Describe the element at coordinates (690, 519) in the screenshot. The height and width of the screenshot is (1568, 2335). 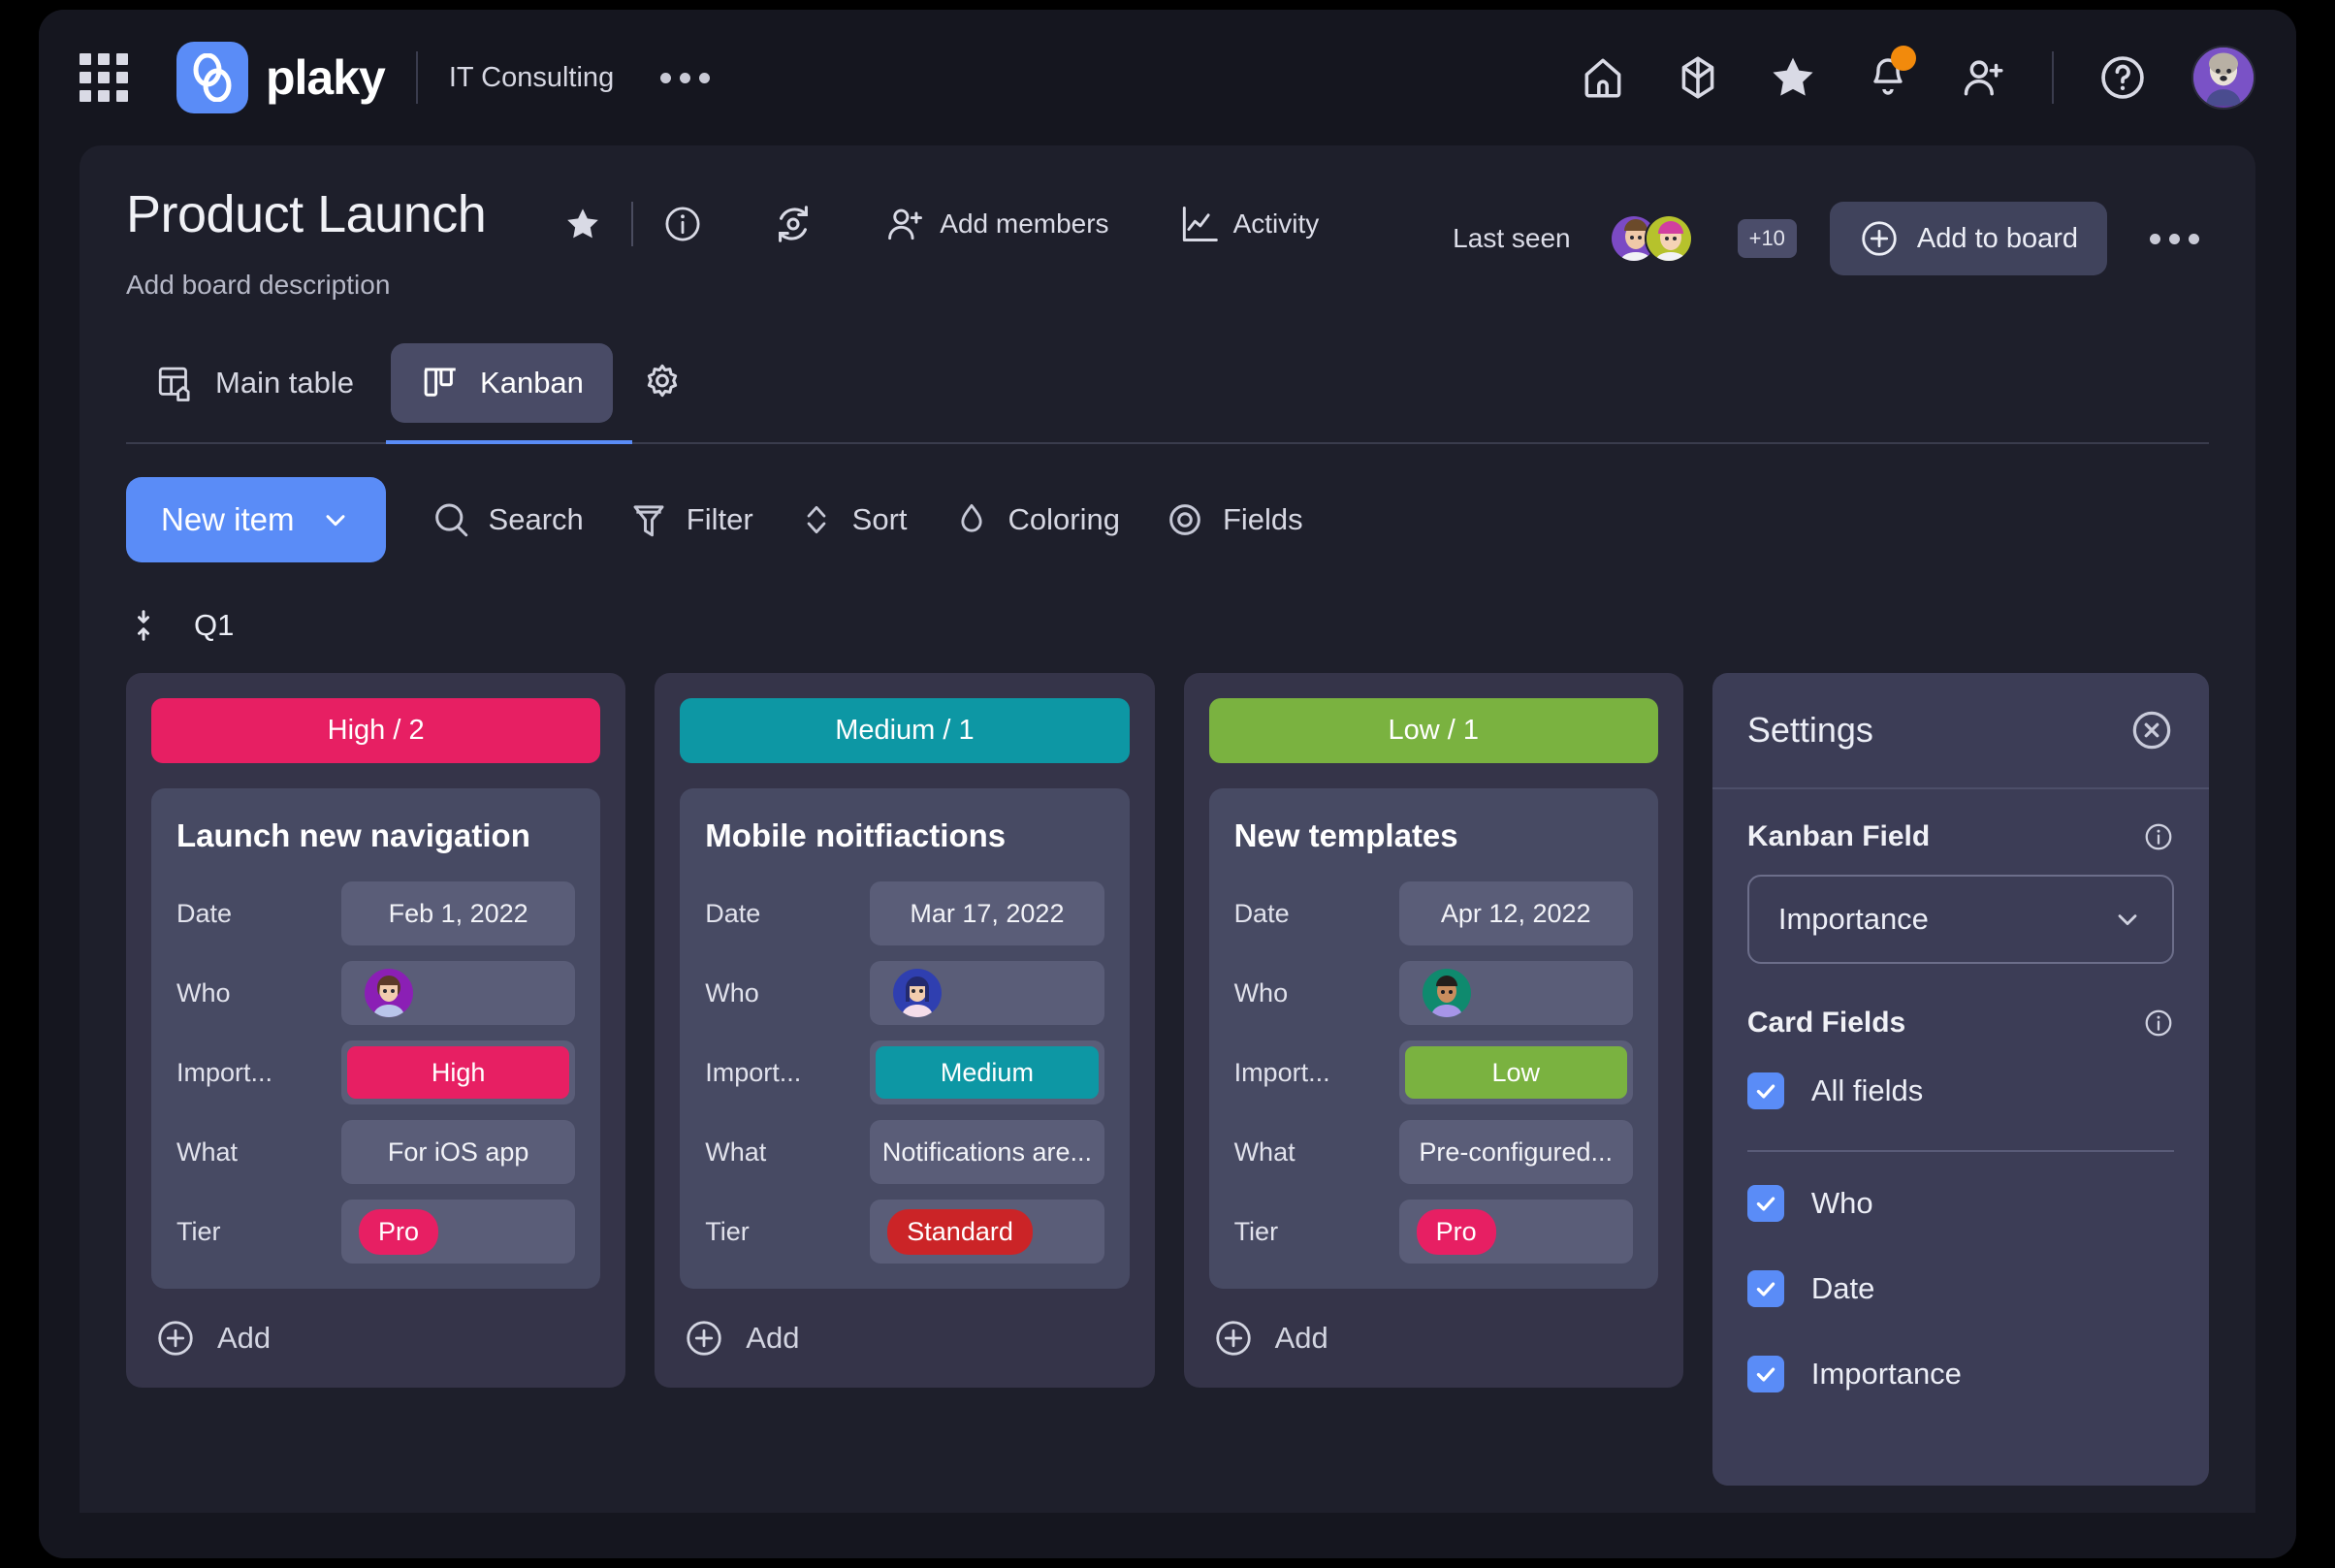
I see `filter-button: Filter` at that location.